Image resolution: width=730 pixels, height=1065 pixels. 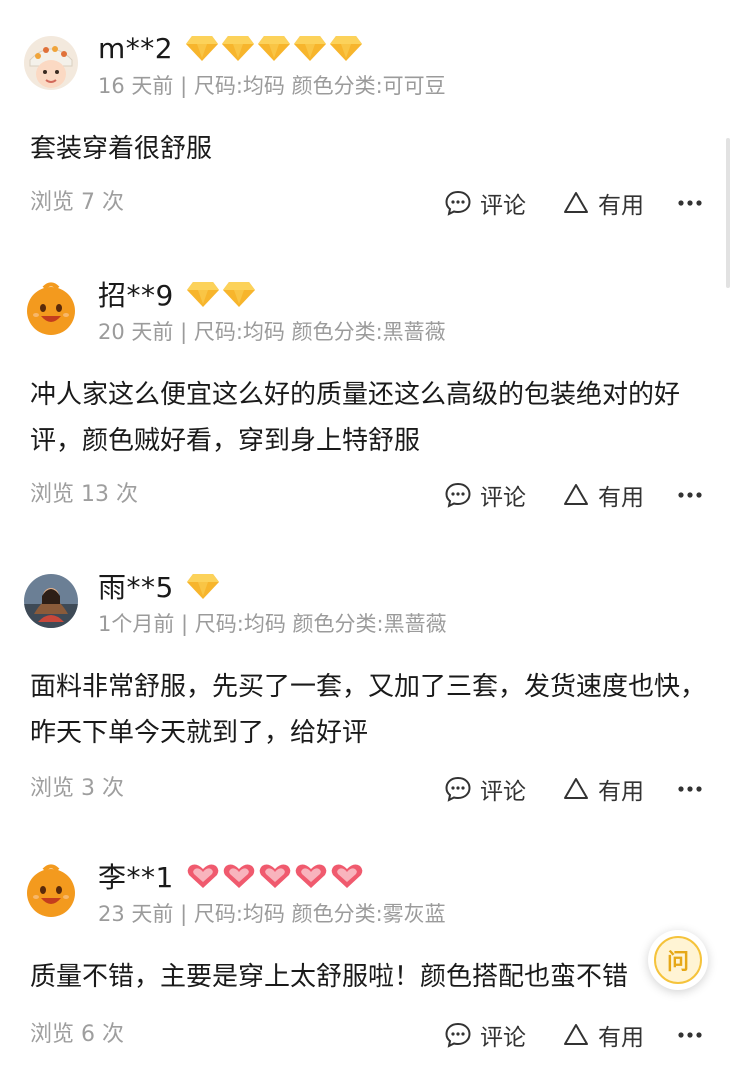 I want to click on feedback-button: 问, so click(x=678, y=960).